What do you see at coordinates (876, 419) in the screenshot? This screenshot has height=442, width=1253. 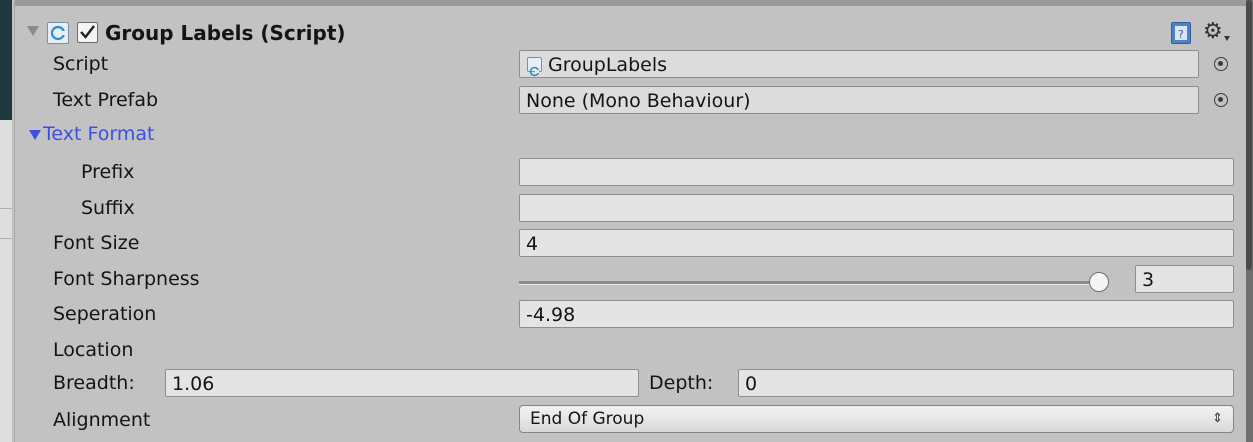 I see `alignment-dropdown: End Of Group ⇕` at bounding box center [876, 419].